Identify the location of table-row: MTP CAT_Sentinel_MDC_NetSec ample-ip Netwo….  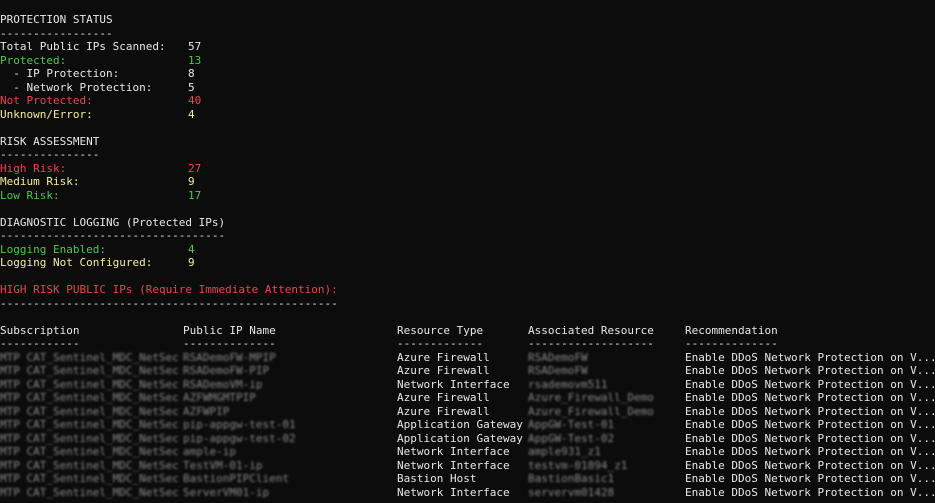
(467, 452).